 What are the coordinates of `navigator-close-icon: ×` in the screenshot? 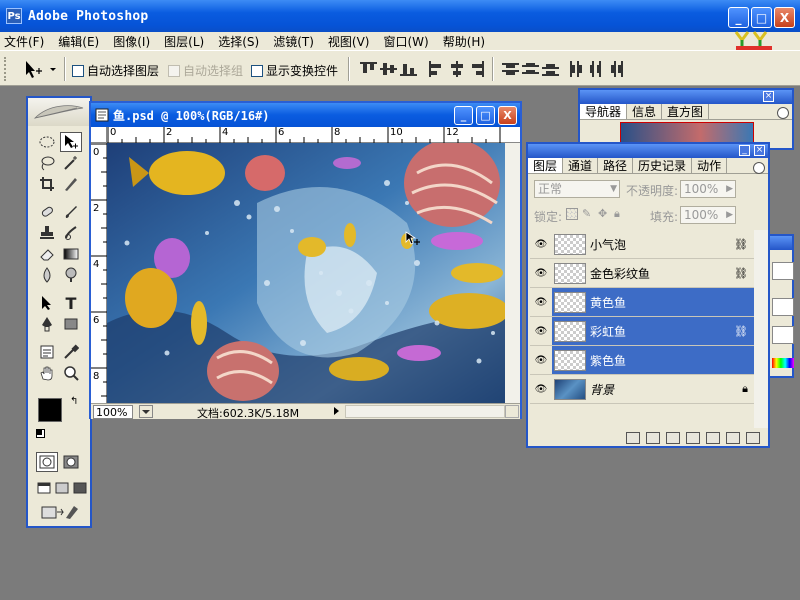 It's located at (768, 96).